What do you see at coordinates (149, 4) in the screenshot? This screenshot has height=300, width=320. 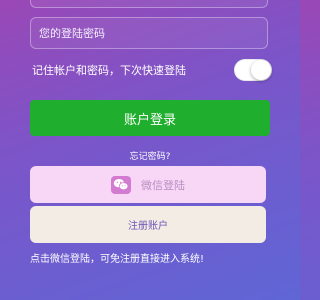 I see `username-field` at bounding box center [149, 4].